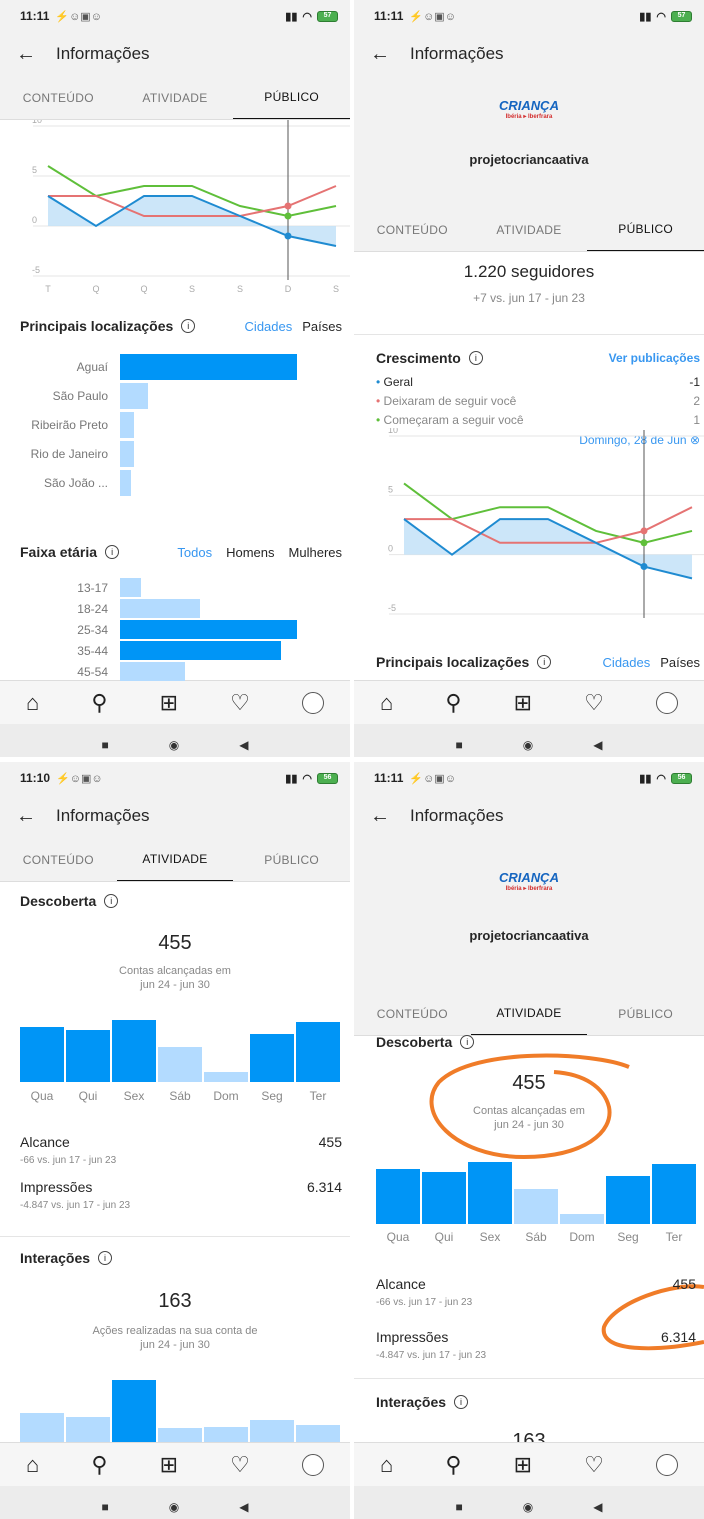 This screenshot has height=1519, width=704. I want to click on interactions-title: Interações i, so click(422, 1402).